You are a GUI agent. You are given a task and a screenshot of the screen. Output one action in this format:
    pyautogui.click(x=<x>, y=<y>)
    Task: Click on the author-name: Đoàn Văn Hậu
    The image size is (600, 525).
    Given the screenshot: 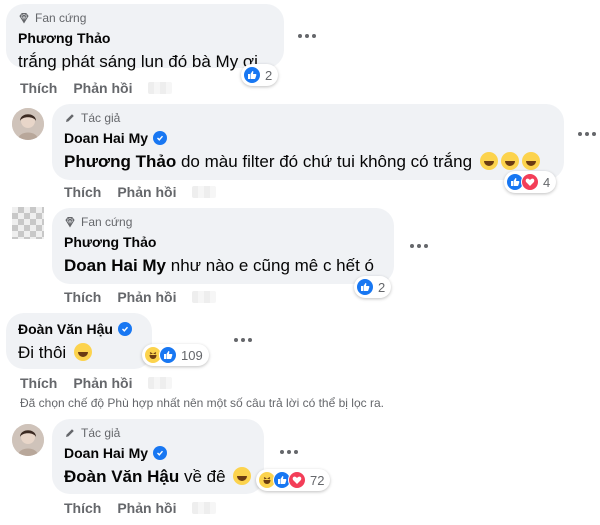 What is the action you would take?
    pyautogui.click(x=79, y=329)
    